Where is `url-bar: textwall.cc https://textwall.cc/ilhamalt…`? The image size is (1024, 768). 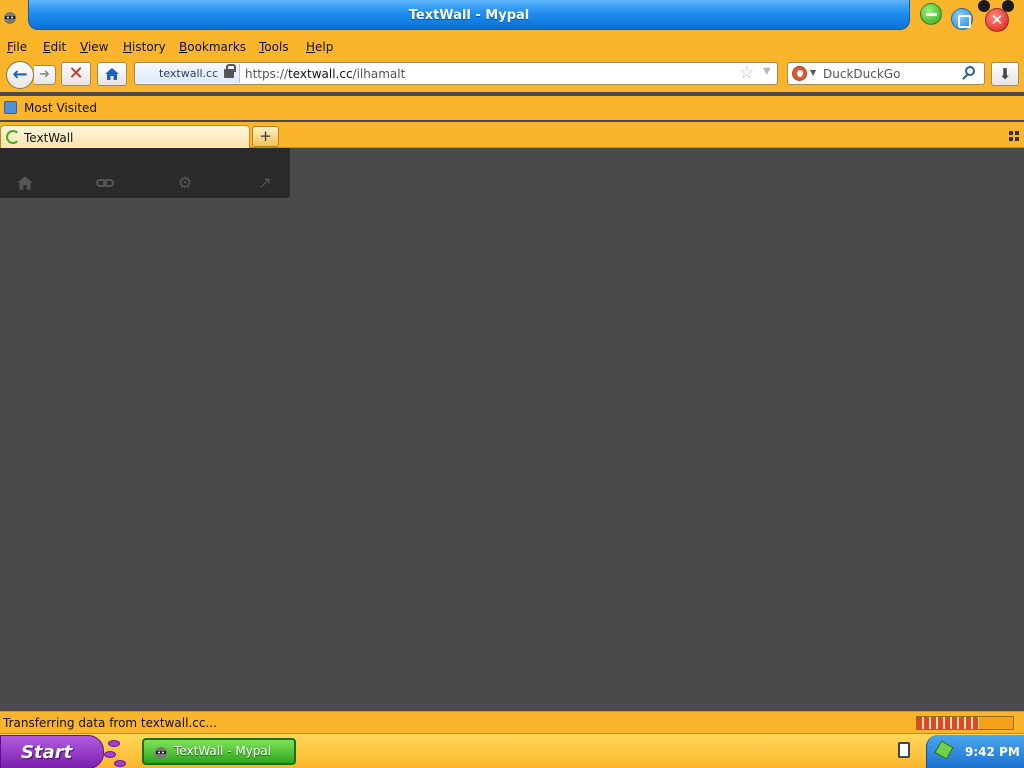
url-bar: textwall.cc https://textwall.cc/ilhamalt… is located at coordinates (456, 73).